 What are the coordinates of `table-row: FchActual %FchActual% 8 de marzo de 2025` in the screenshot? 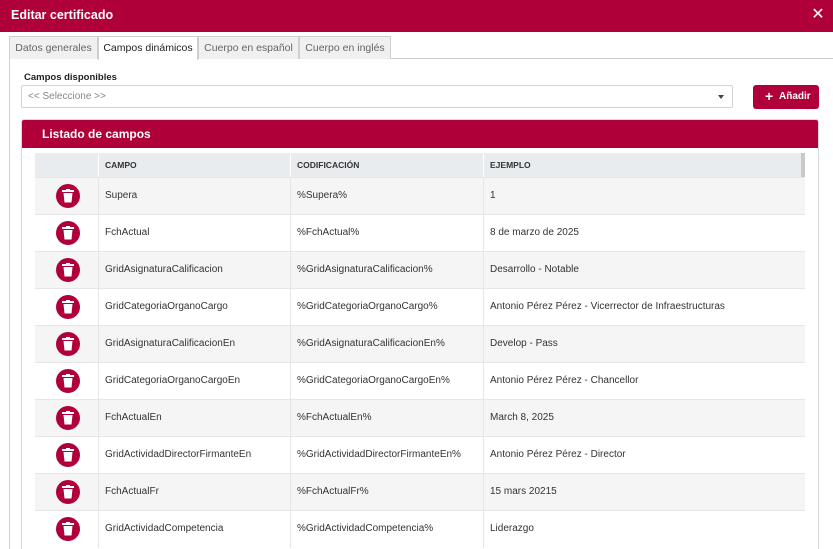 It's located at (420, 233).